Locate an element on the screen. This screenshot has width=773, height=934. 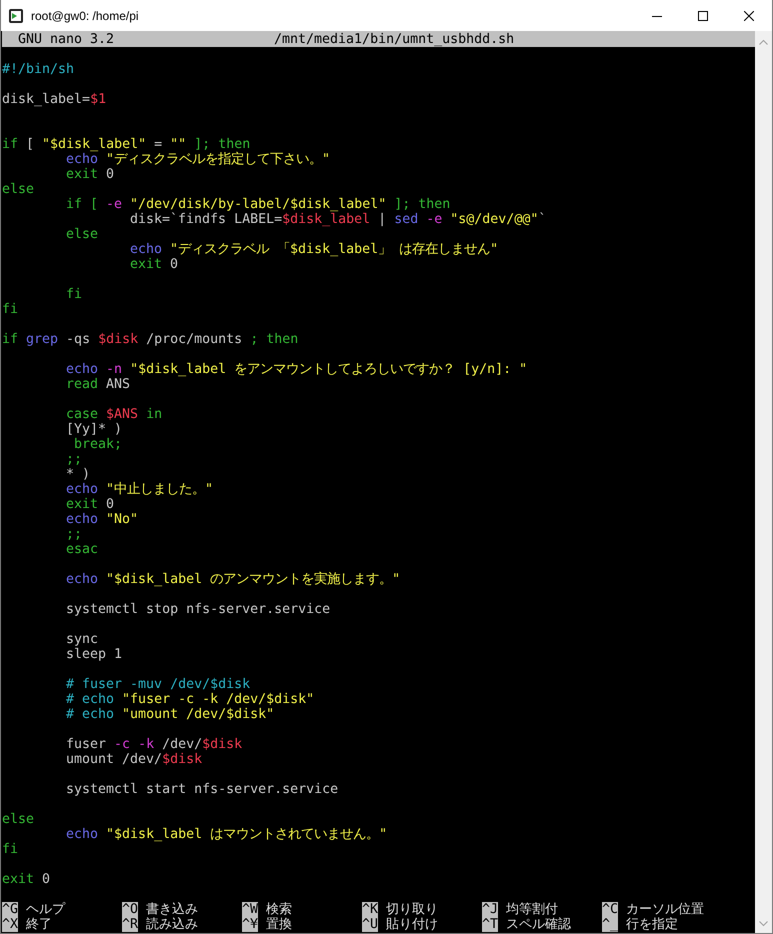
code-line: case $ANS in is located at coordinates (114, 414).